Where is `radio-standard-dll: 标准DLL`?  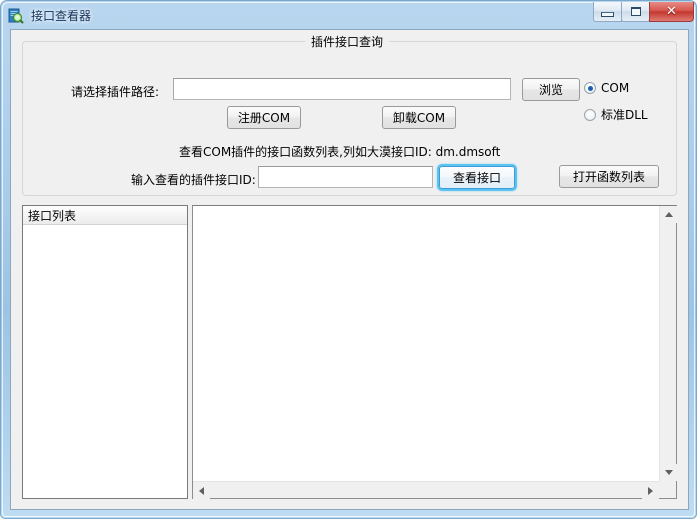
radio-standard-dll: 标准DLL is located at coordinates (616, 114).